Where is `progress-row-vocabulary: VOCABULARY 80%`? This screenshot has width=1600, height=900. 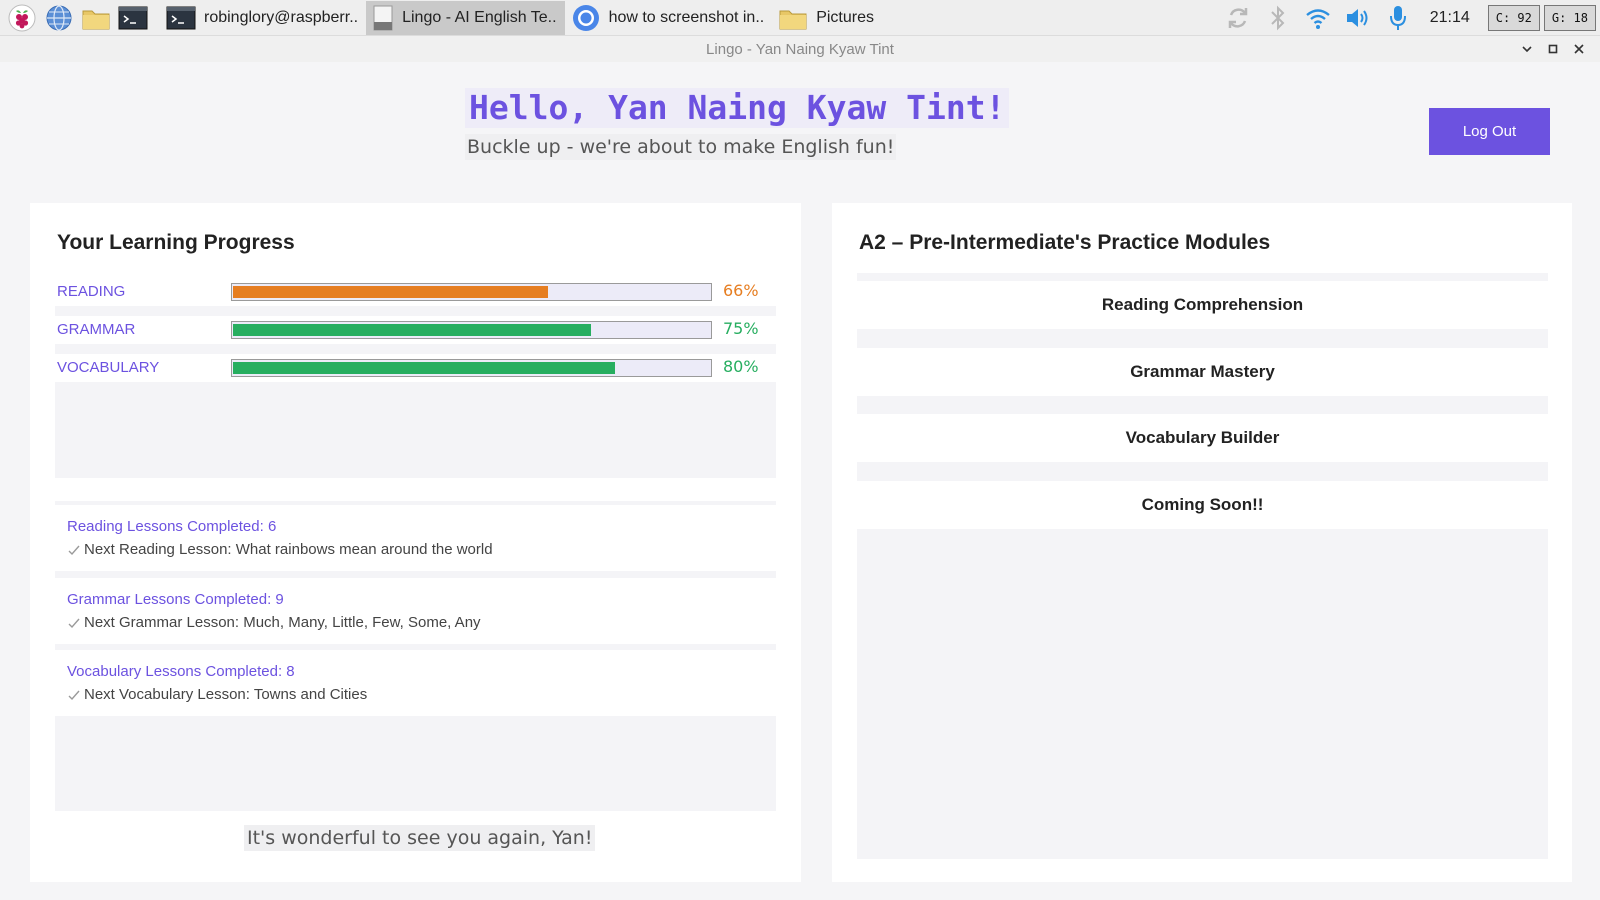
progress-row-vocabulary: VOCABULARY 80% is located at coordinates (415, 368).